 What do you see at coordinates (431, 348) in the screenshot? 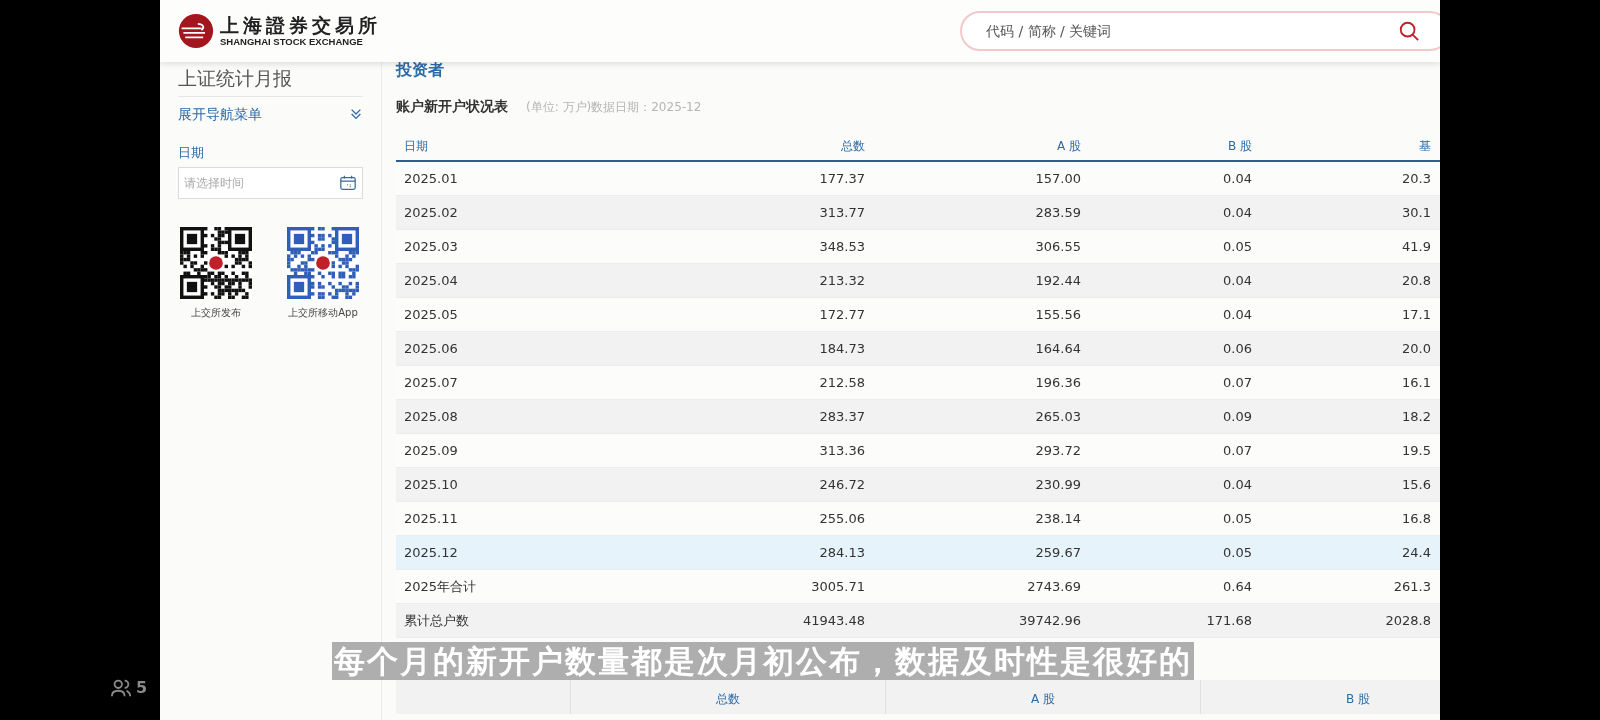
I see `table-cell-text: 2025.06` at bounding box center [431, 348].